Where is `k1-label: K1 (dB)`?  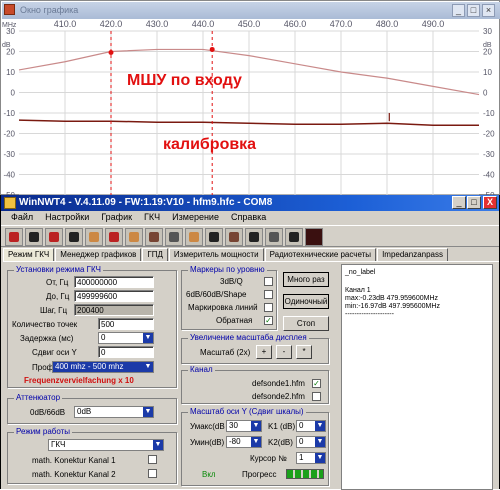 k1-label: K1 (dB) is located at coordinates (282, 426).